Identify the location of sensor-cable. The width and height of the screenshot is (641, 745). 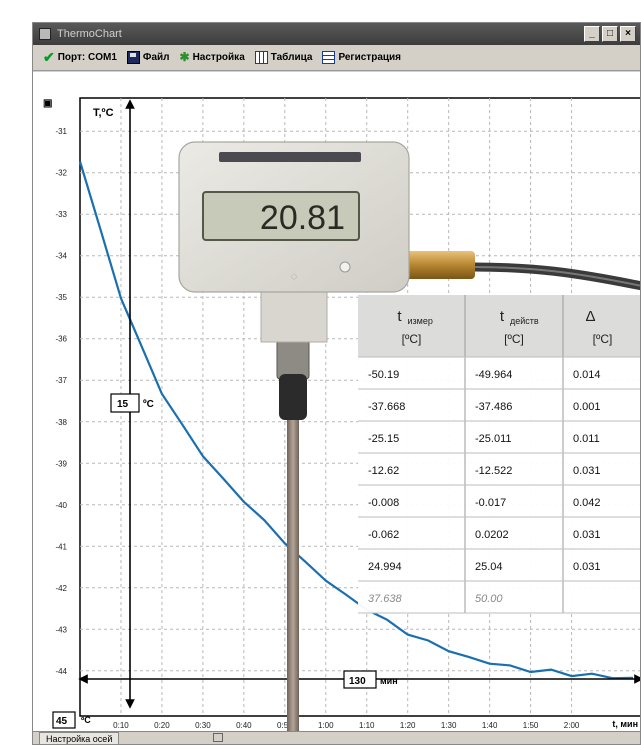
(556, 276).